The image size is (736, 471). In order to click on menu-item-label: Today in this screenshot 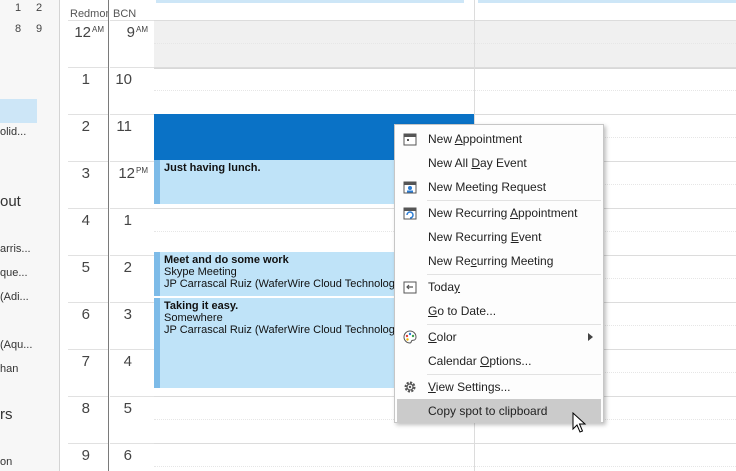, I will do `click(444, 287)`.